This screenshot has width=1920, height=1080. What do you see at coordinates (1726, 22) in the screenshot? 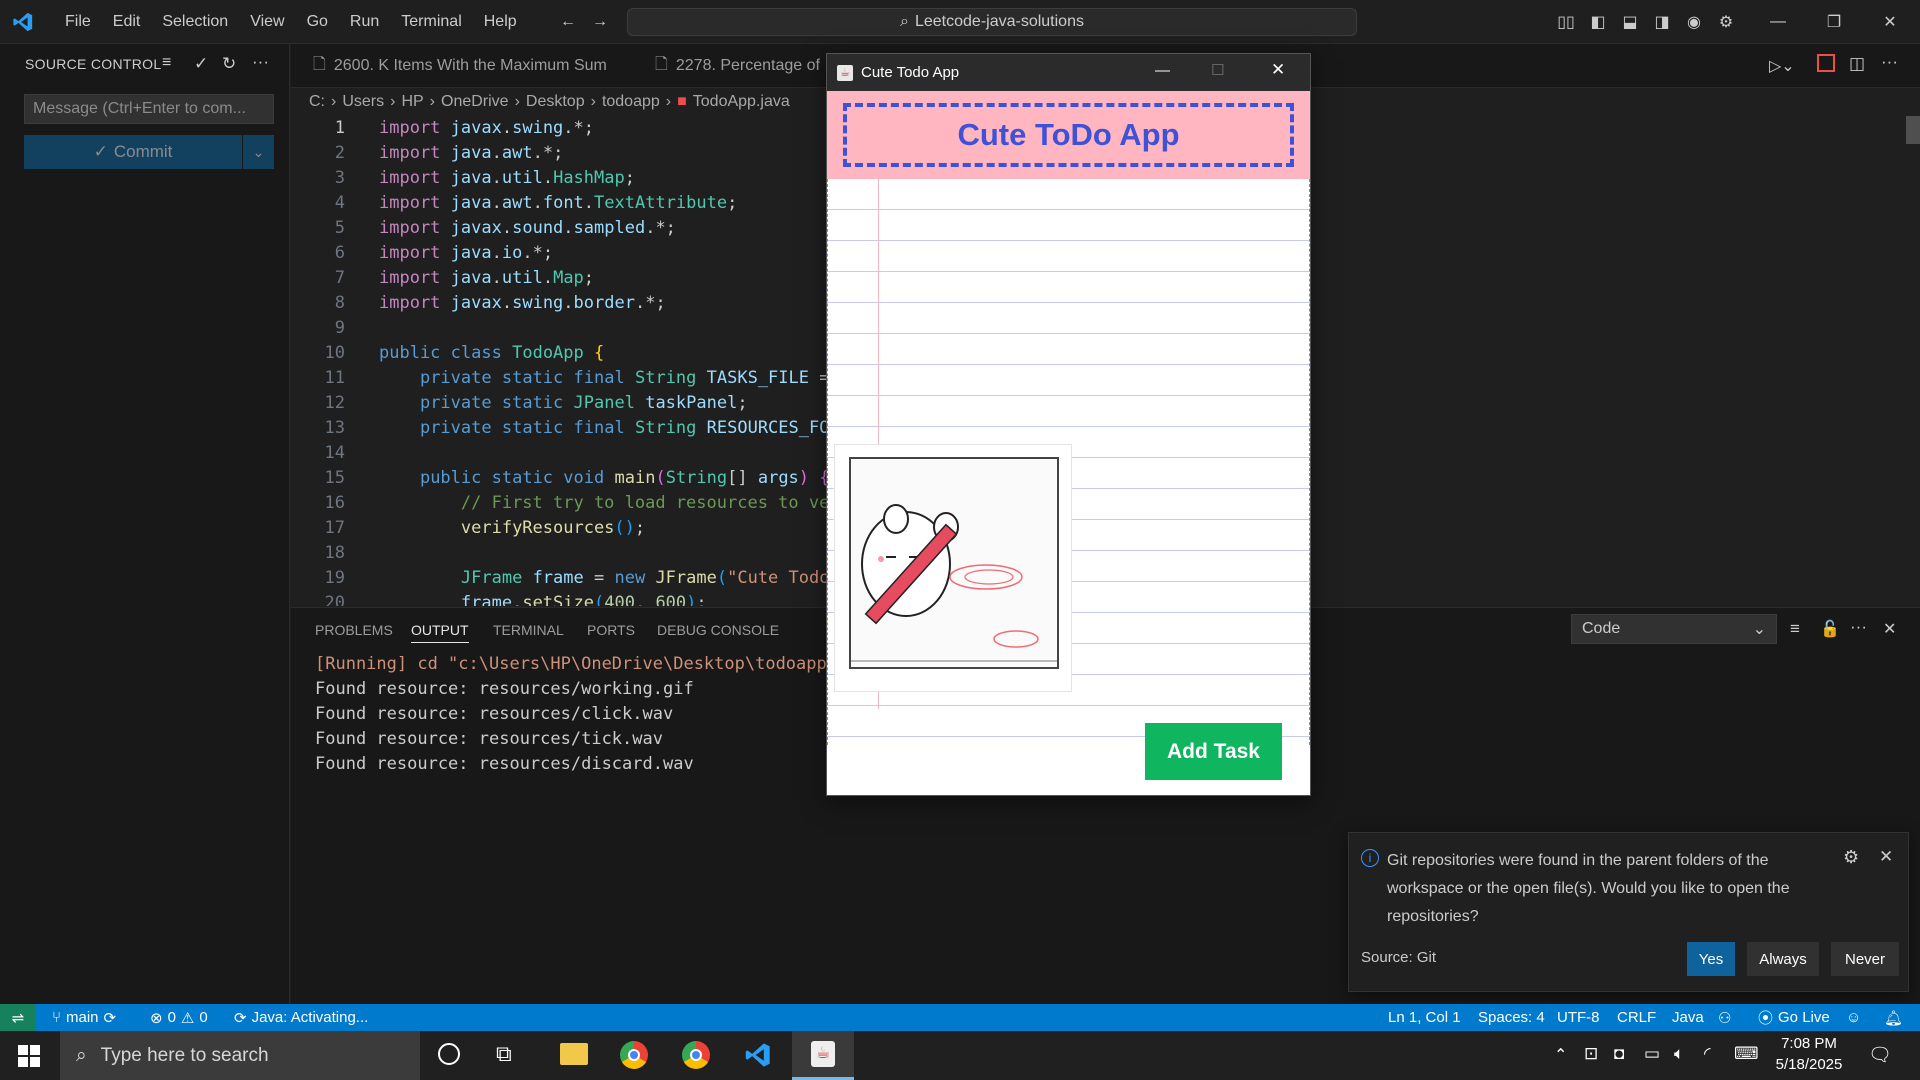
I see `settings-gear-icon: ⚙` at bounding box center [1726, 22].